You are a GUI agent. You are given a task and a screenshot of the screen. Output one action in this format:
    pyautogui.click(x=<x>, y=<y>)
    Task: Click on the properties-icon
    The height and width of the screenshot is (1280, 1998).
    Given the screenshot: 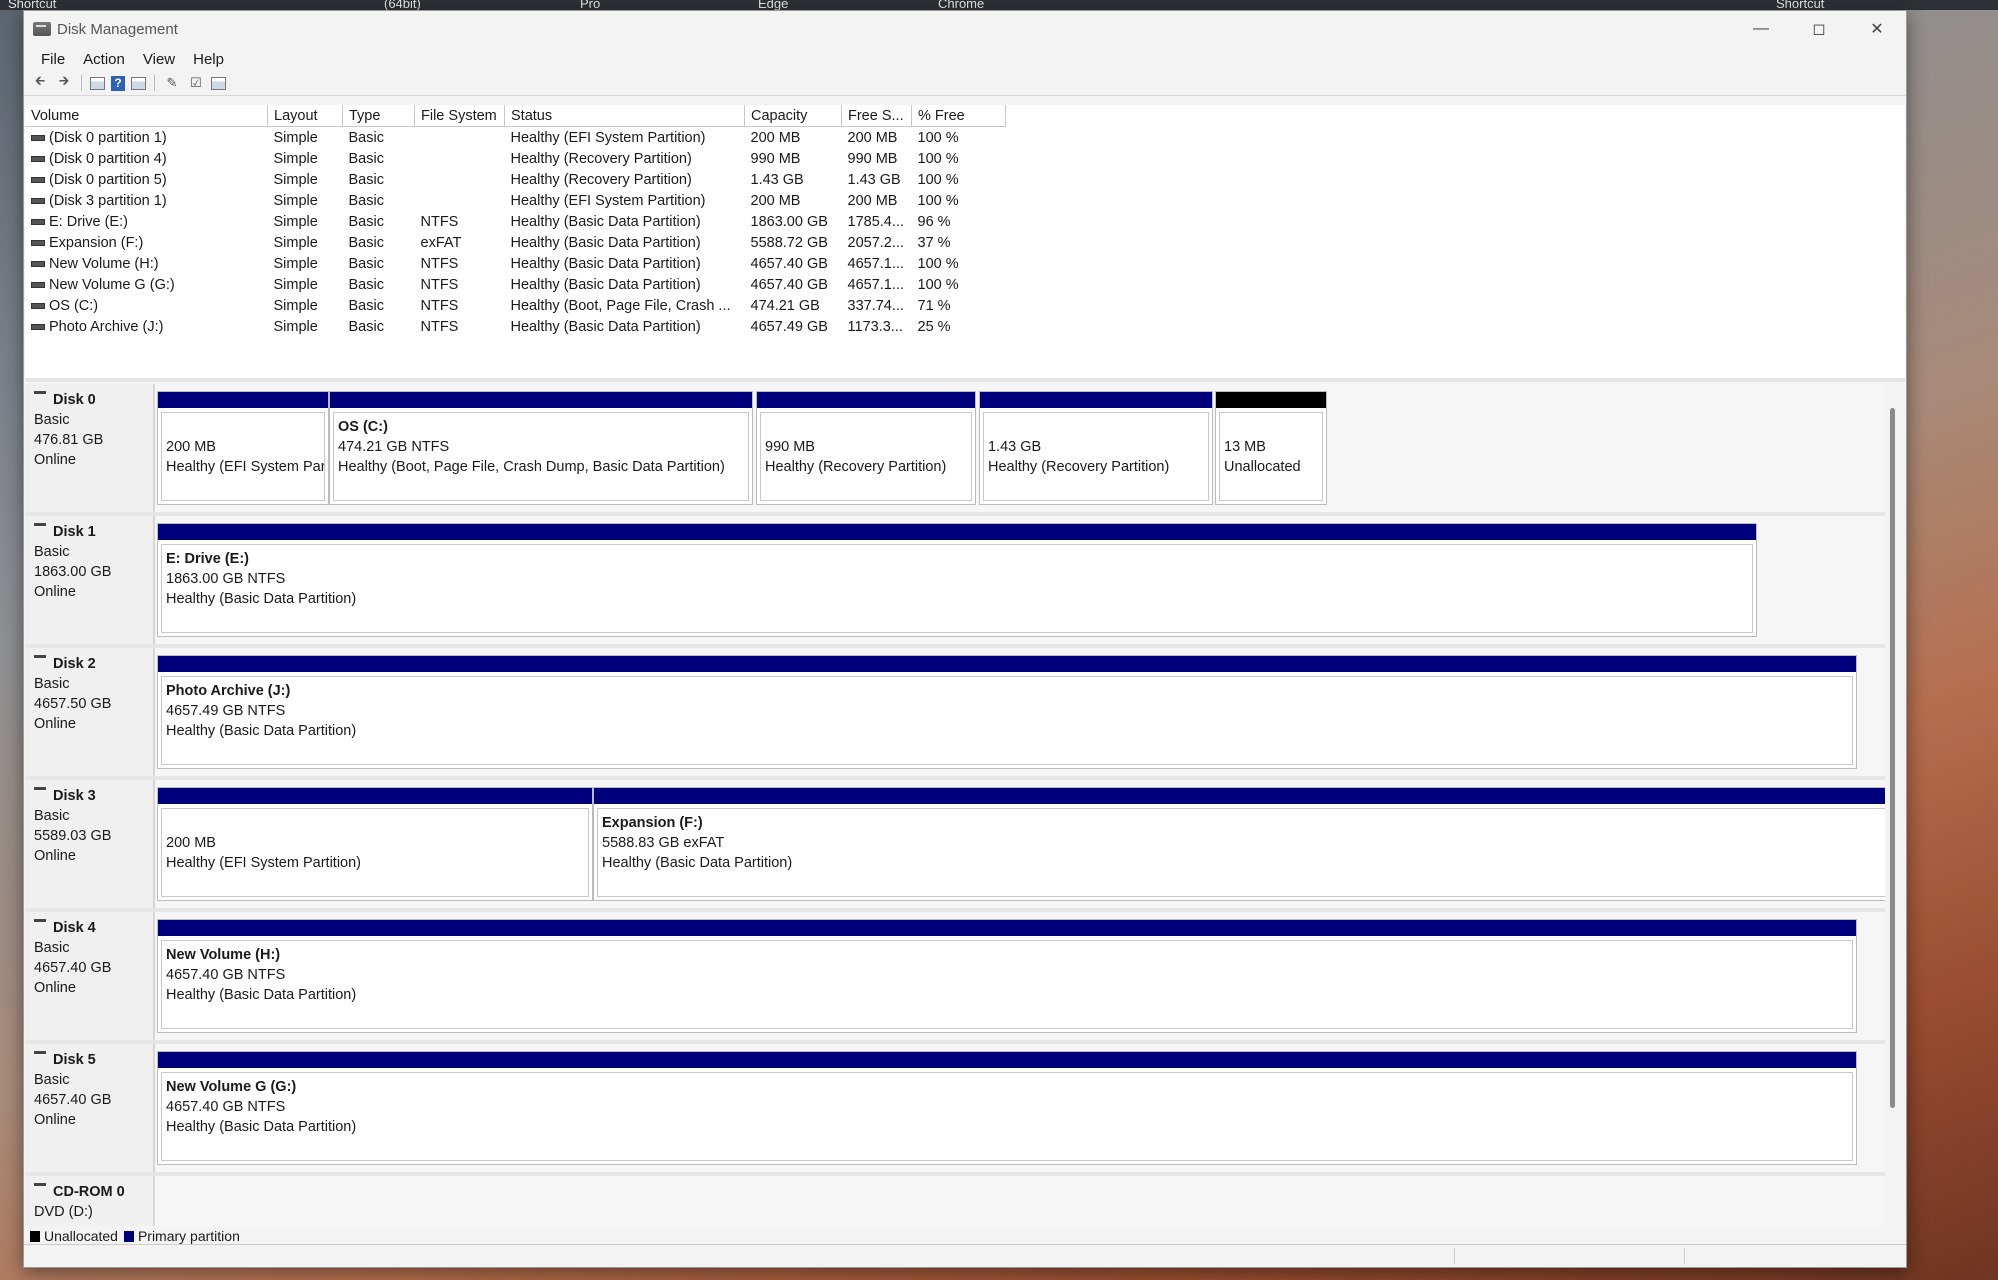 What is the action you would take?
    pyautogui.click(x=138, y=83)
    